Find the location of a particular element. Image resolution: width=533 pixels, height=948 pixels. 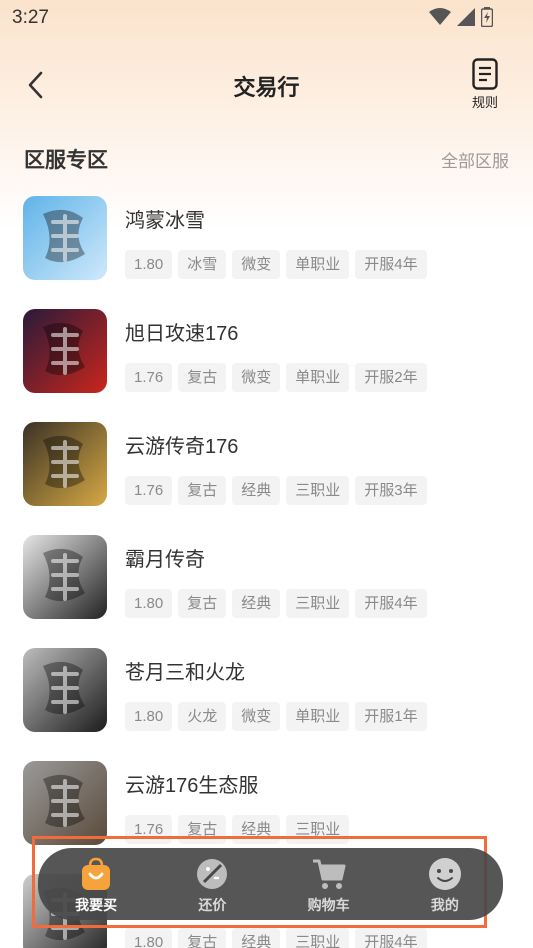

game-name: 旭日攻速176 is located at coordinates (182, 334).